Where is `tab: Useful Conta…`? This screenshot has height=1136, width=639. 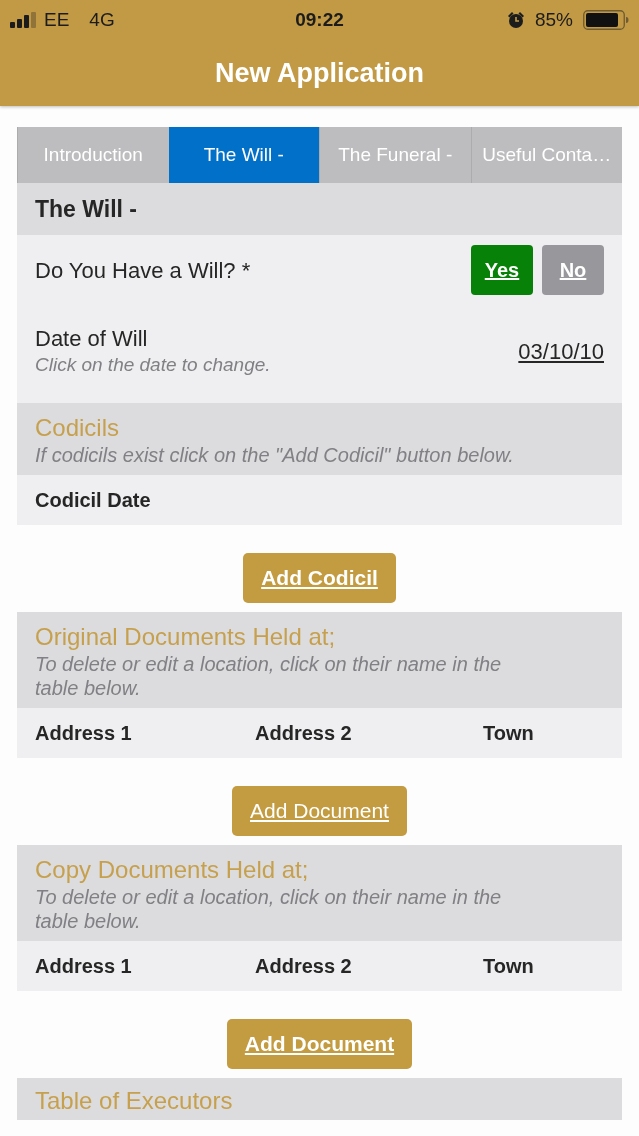 tab: Useful Conta… is located at coordinates (546, 155).